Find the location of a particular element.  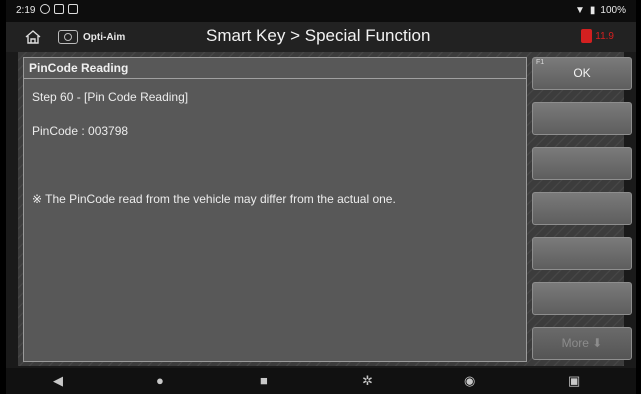

screenshot-icon: ▣ is located at coordinates (574, 381).